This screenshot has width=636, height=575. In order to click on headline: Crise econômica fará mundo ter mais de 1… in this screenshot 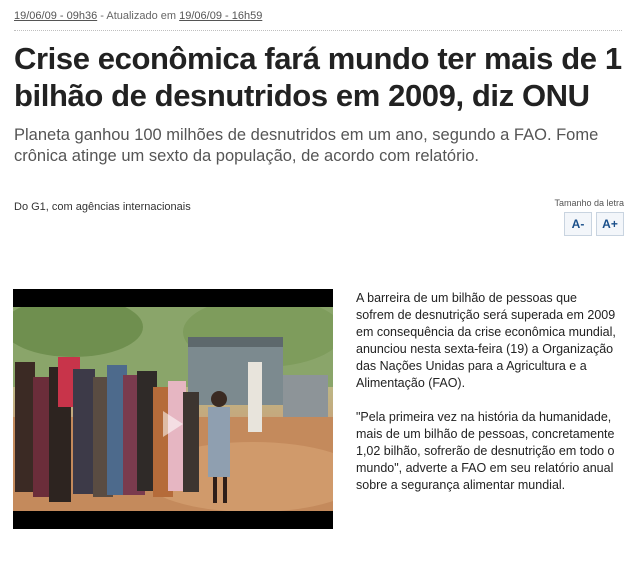, I will do `click(318, 77)`.